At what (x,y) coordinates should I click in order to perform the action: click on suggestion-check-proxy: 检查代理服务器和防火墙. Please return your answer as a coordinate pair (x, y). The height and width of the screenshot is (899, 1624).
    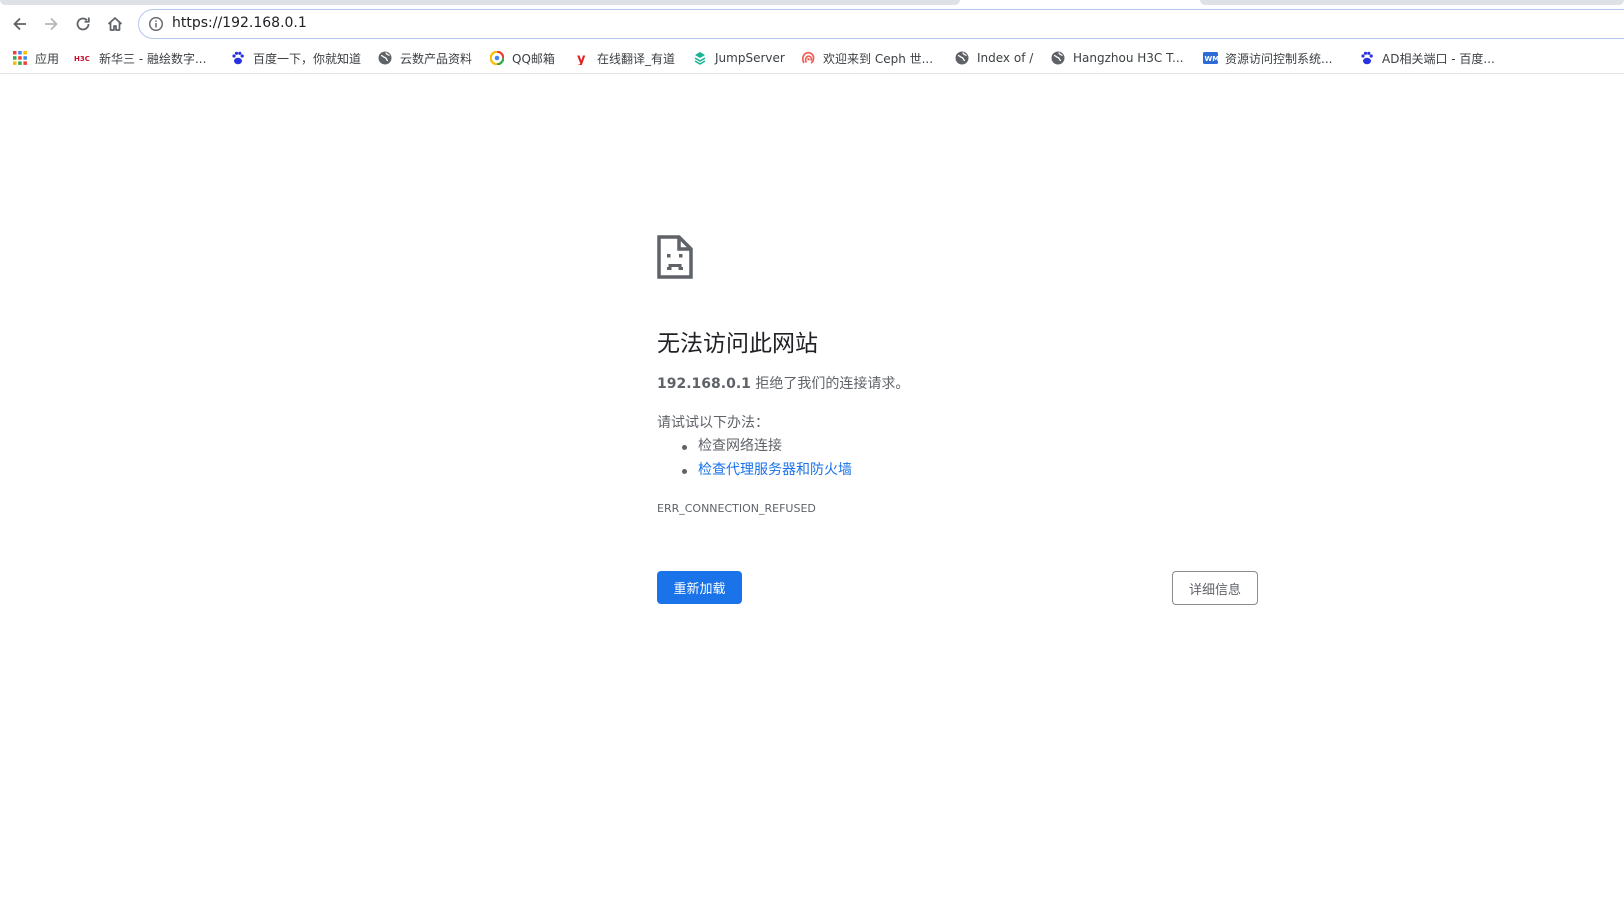
    Looking at the image, I should click on (754, 470).